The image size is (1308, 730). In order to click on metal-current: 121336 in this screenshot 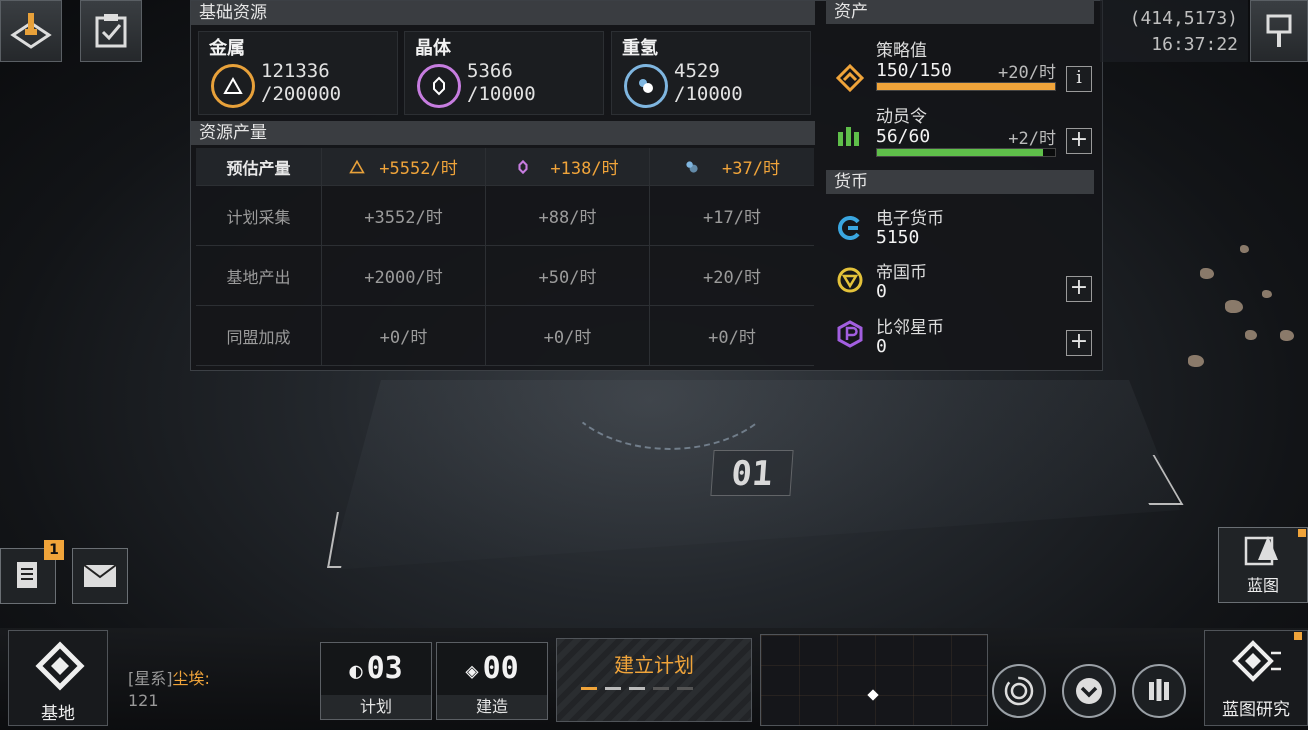, I will do `click(295, 71)`.